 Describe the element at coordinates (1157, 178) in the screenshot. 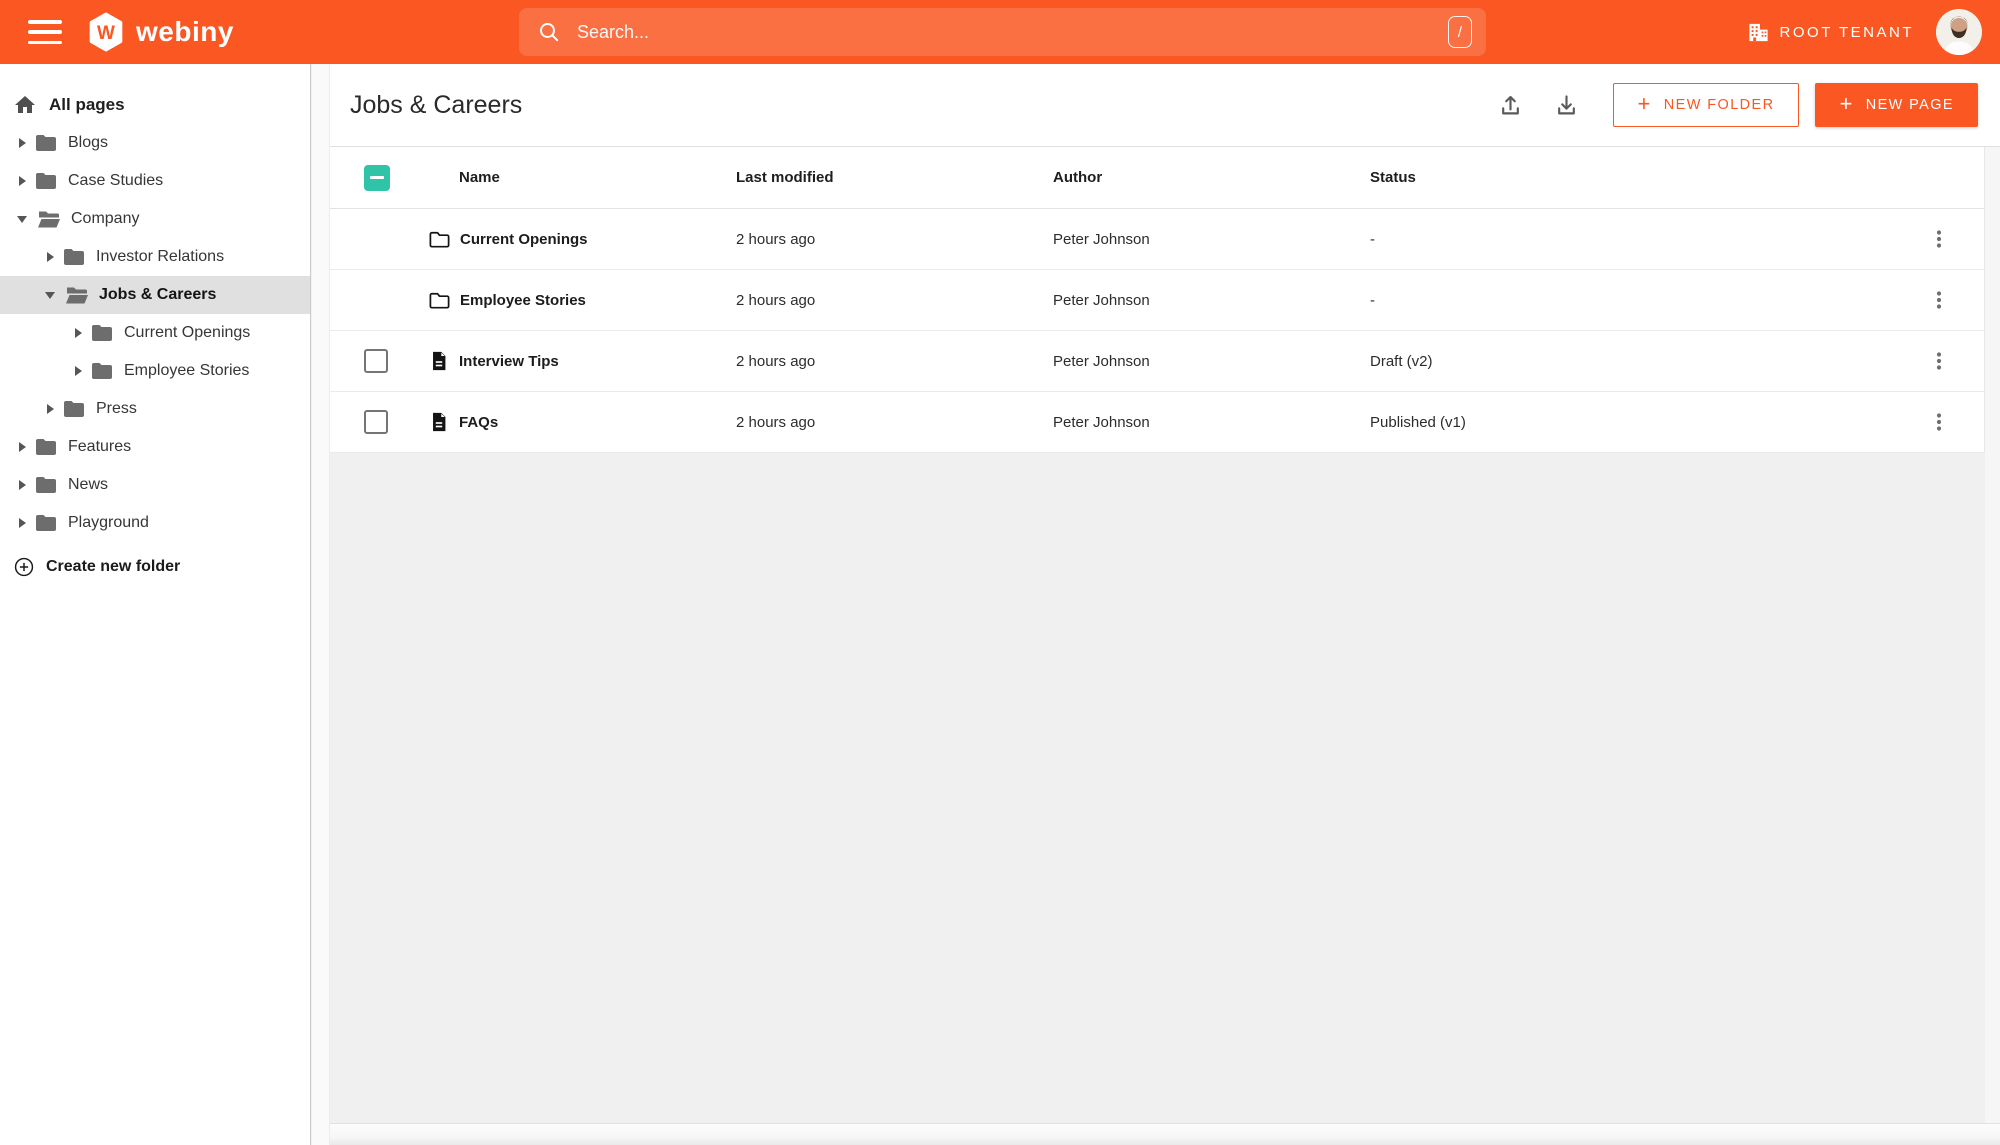

I see `table-header-row: Name Last modified Author Status` at that location.